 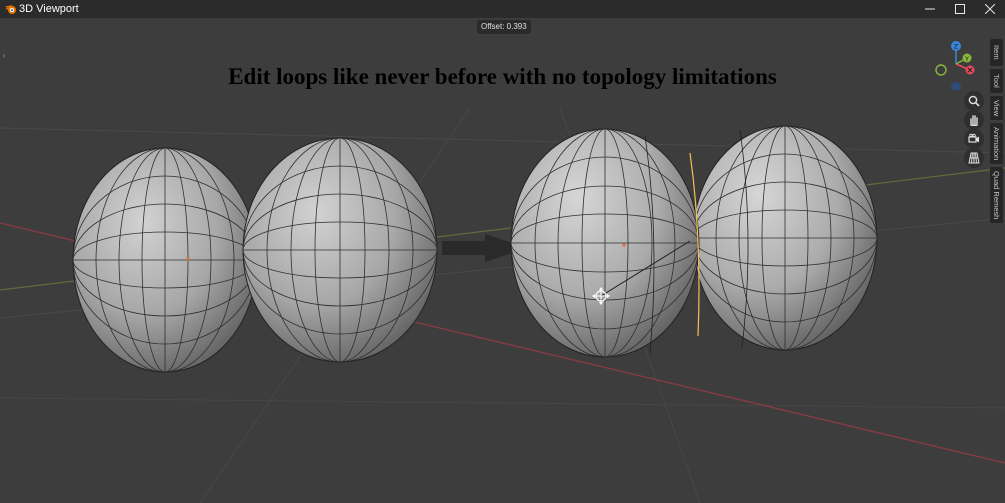 What do you see at coordinates (4, 56) in the screenshot?
I see `toolbar-toggle-chevron-icon: ›` at bounding box center [4, 56].